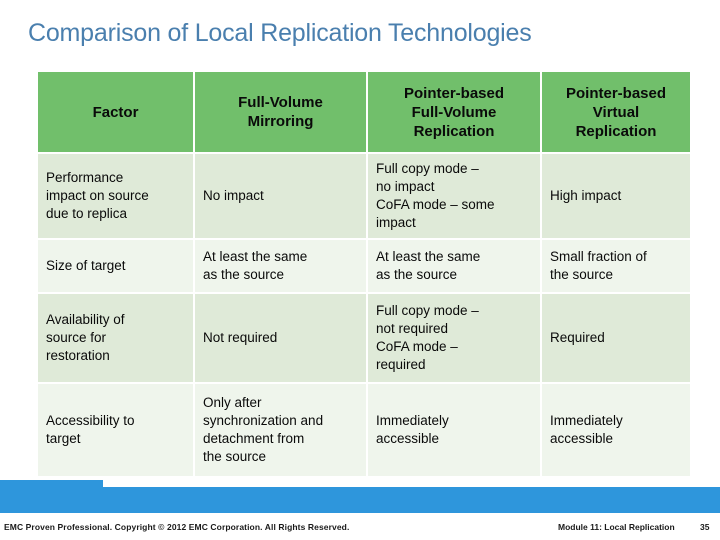 Image resolution: width=720 pixels, height=540 pixels. Describe the element at coordinates (577, 337) in the screenshot. I see `cell-line: Required` at that location.